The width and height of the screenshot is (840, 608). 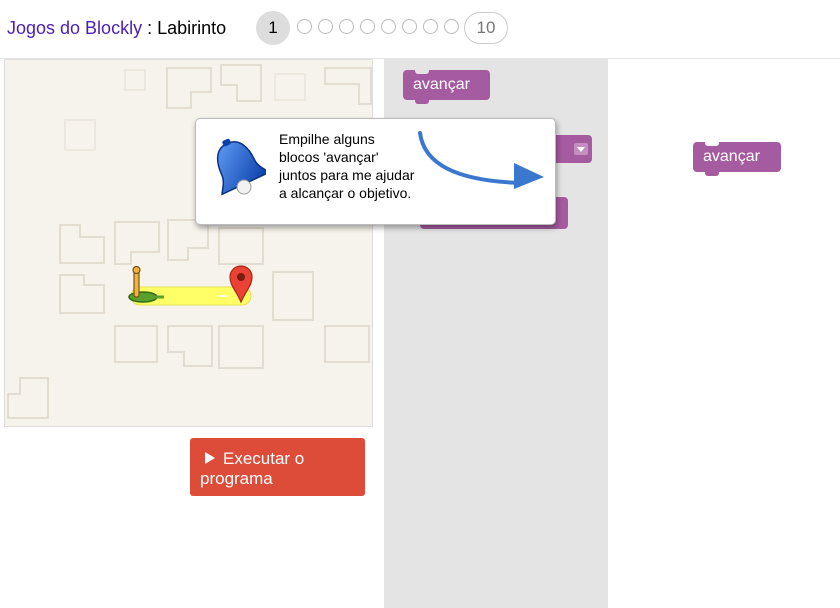 I want to click on run-program-button: Executar o programa, so click(x=277, y=467).